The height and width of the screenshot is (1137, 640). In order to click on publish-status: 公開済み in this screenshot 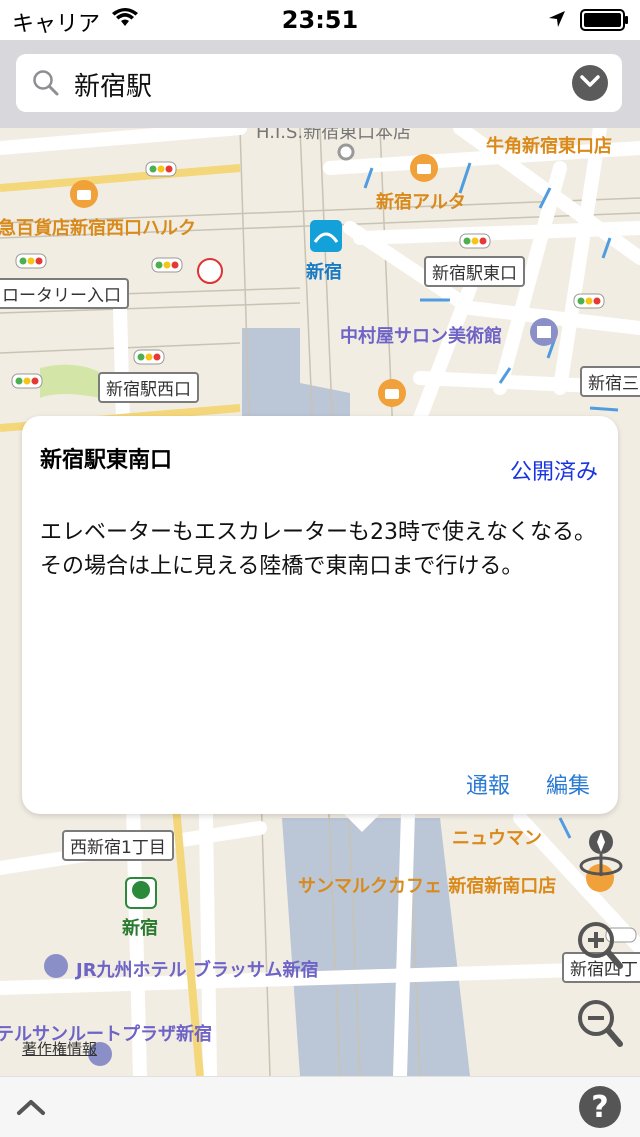, I will do `click(553, 472)`.